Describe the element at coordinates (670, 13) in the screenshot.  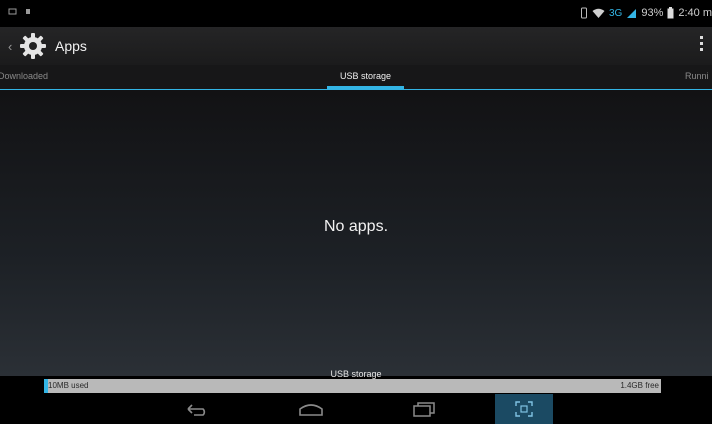
I see `battery-icon` at that location.